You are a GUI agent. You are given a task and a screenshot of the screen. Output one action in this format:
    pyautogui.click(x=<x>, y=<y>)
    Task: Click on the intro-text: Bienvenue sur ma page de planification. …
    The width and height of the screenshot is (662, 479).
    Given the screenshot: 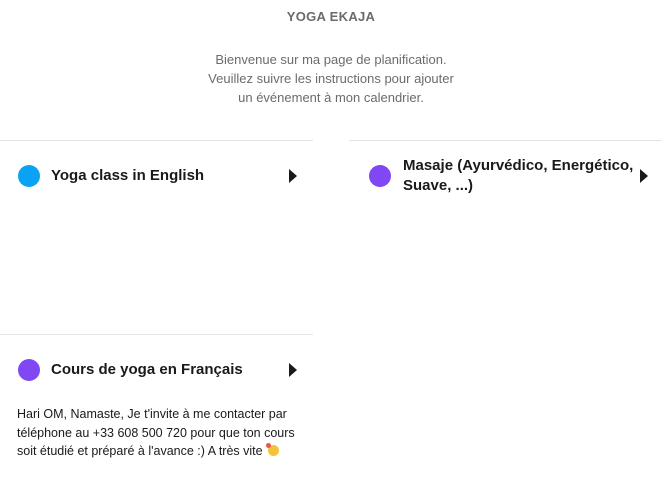 What is the action you would take?
    pyautogui.click(x=331, y=78)
    